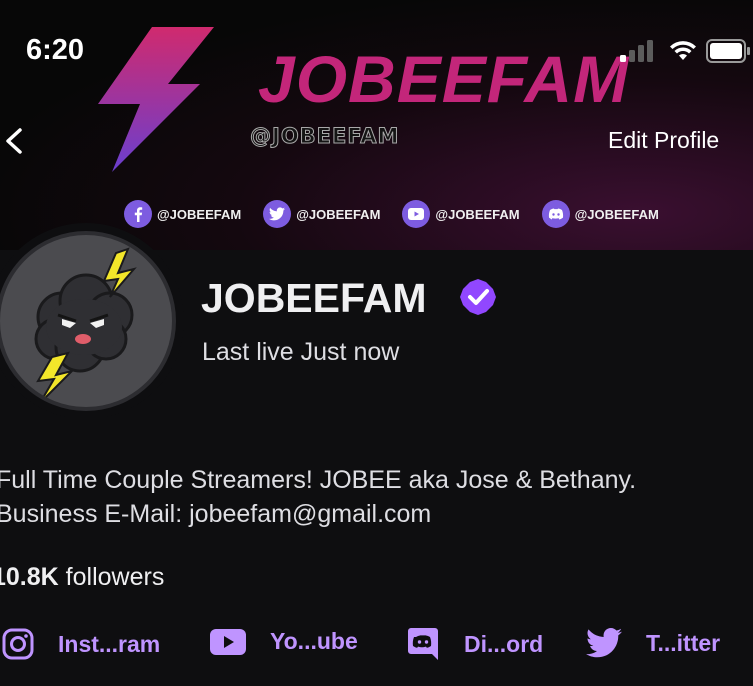  What do you see at coordinates (636, 51) in the screenshot?
I see `cellular-signal-icon` at bounding box center [636, 51].